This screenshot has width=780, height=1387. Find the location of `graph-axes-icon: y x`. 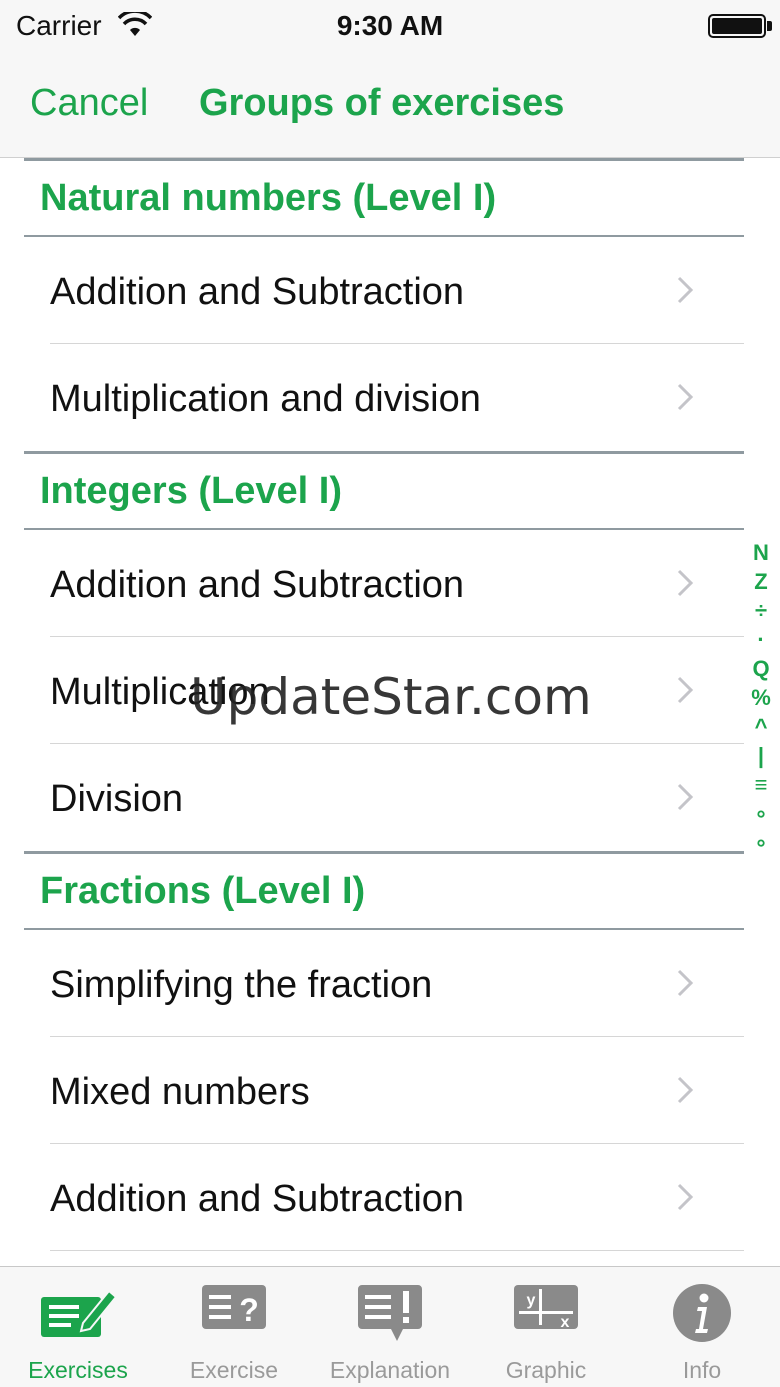

graph-axes-icon: y x is located at coordinates (546, 1308).